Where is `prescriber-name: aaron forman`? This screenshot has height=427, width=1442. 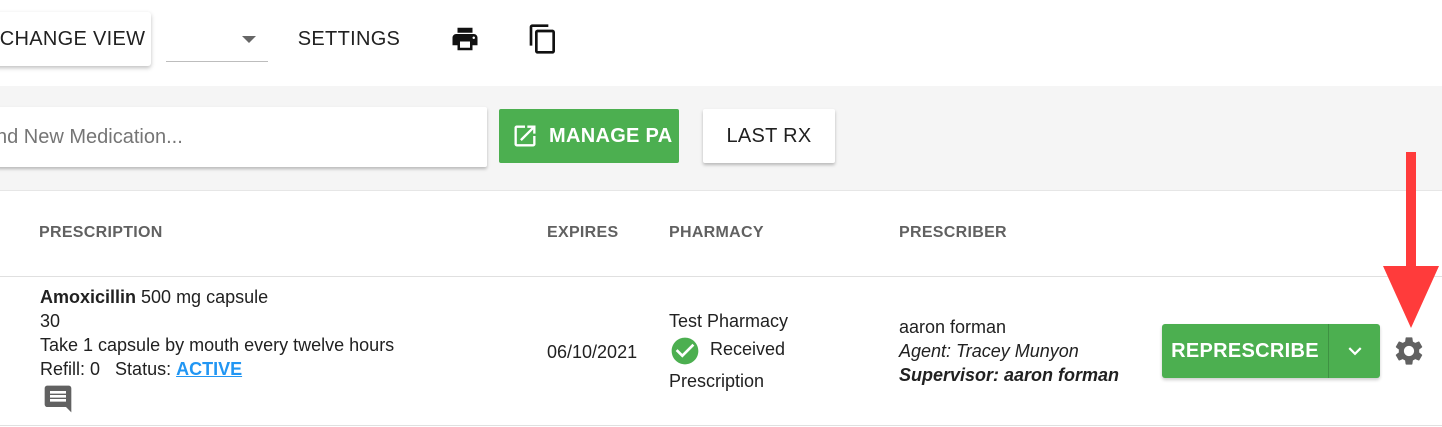 prescriber-name: aaron forman is located at coordinates (953, 327).